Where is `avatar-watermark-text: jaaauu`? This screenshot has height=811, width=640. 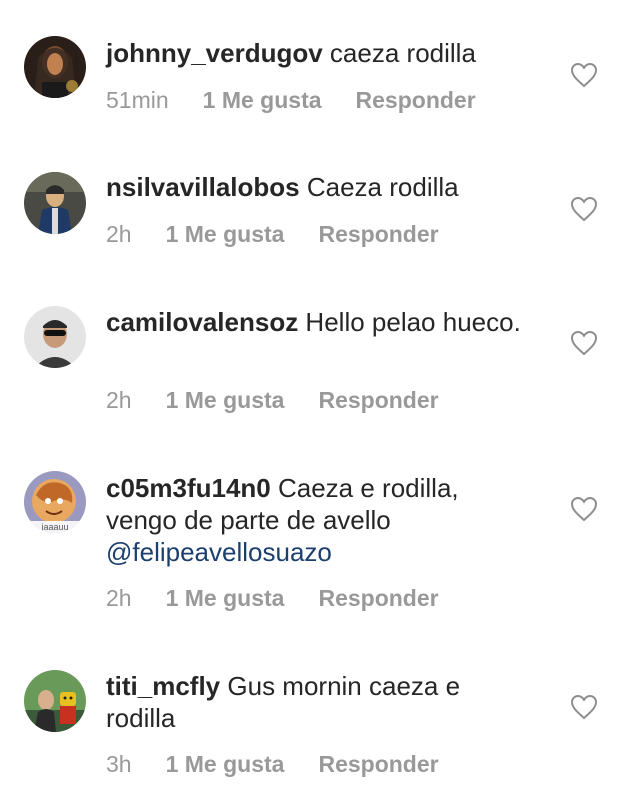 avatar-watermark-text: jaaauu is located at coordinates (54, 527).